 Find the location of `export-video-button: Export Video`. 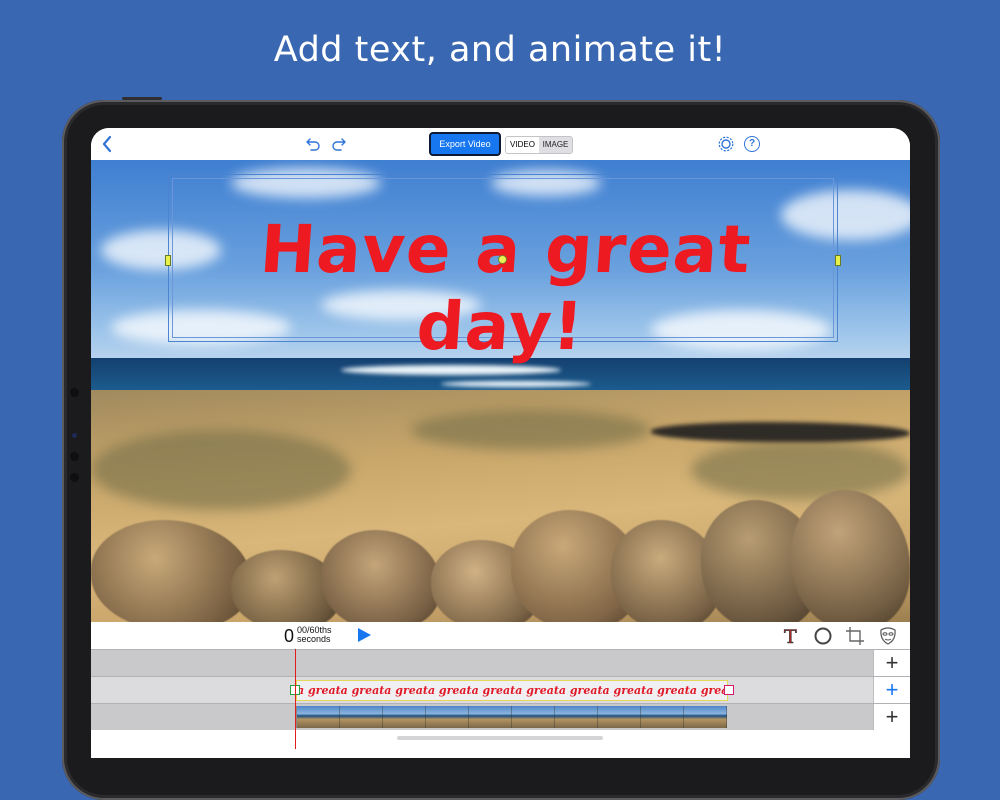

export-video-button: Export Video is located at coordinates (465, 144).